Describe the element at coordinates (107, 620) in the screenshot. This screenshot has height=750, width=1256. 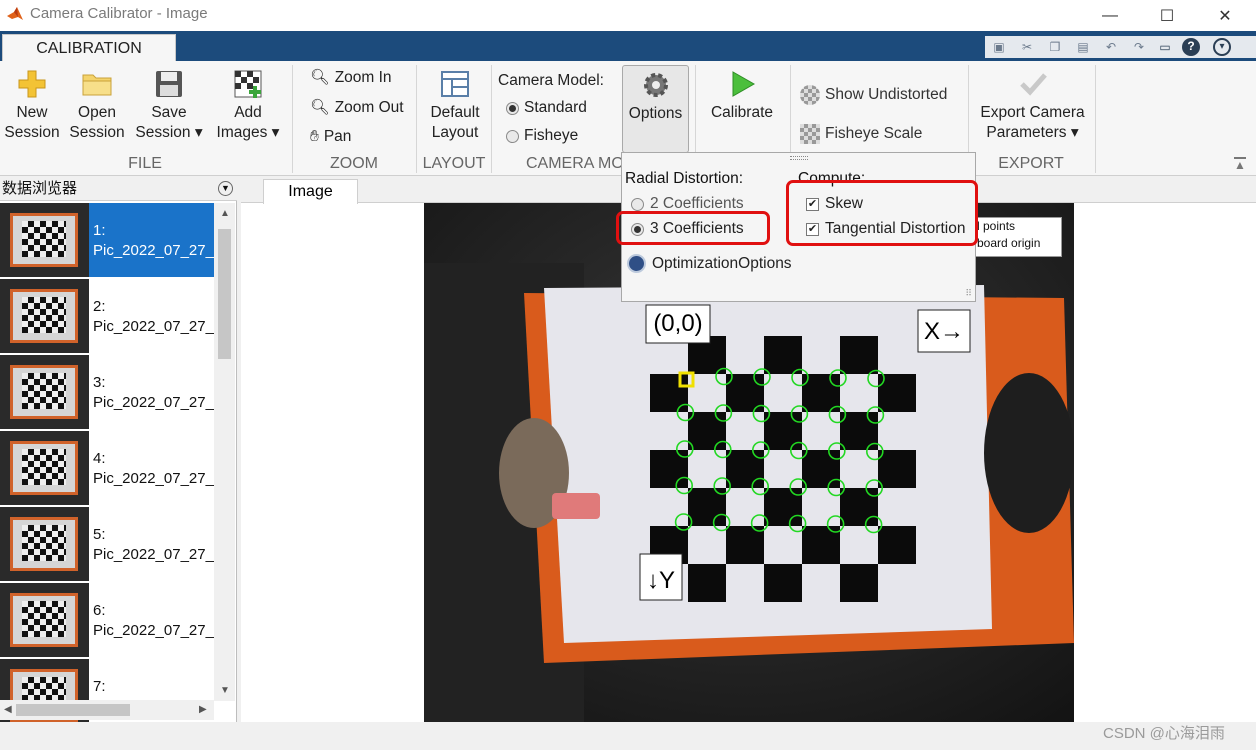
I see `image-list-item: 6: Pic_2022_07_27_` at that location.